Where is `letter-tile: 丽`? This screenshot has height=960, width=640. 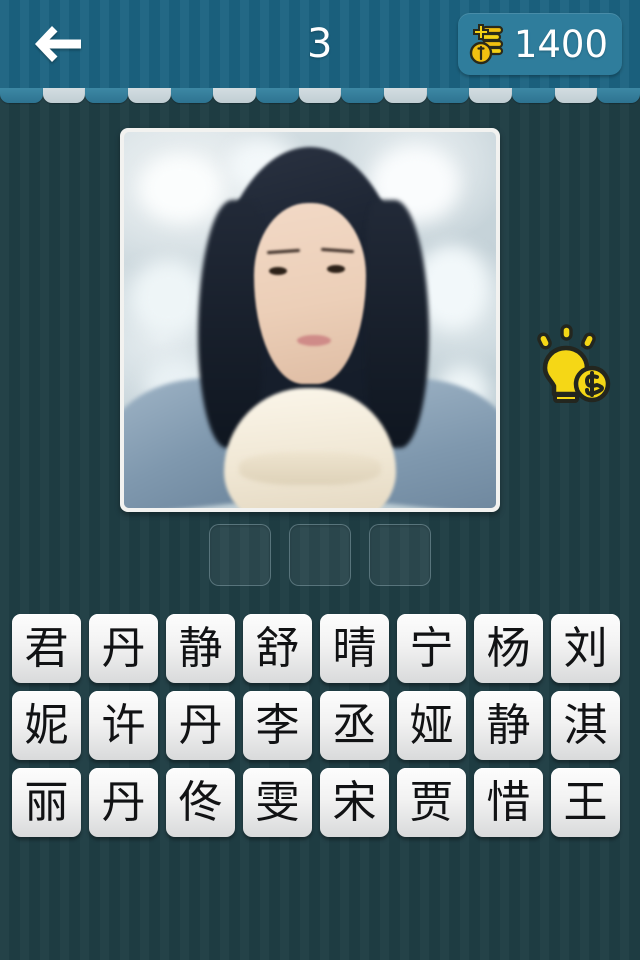
letter-tile: 丽 is located at coordinates (46, 802).